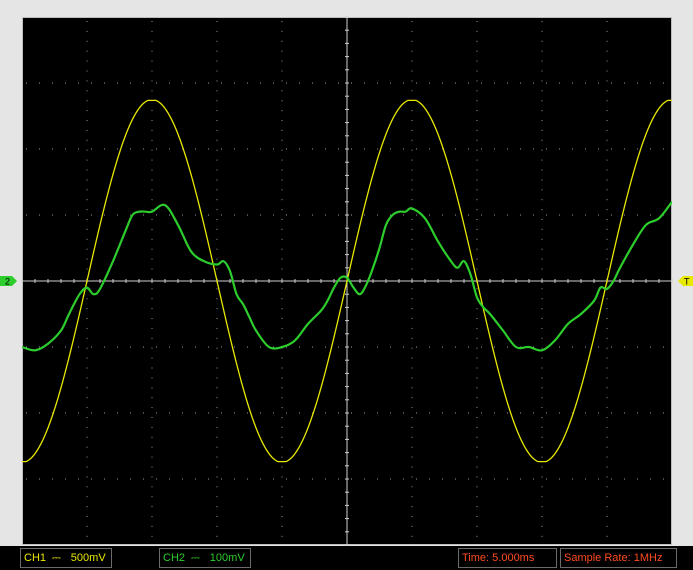 This screenshot has width=693, height=570. What do you see at coordinates (507, 558) in the screenshot?
I see `timebase-readout: Time: 5.000ms` at bounding box center [507, 558].